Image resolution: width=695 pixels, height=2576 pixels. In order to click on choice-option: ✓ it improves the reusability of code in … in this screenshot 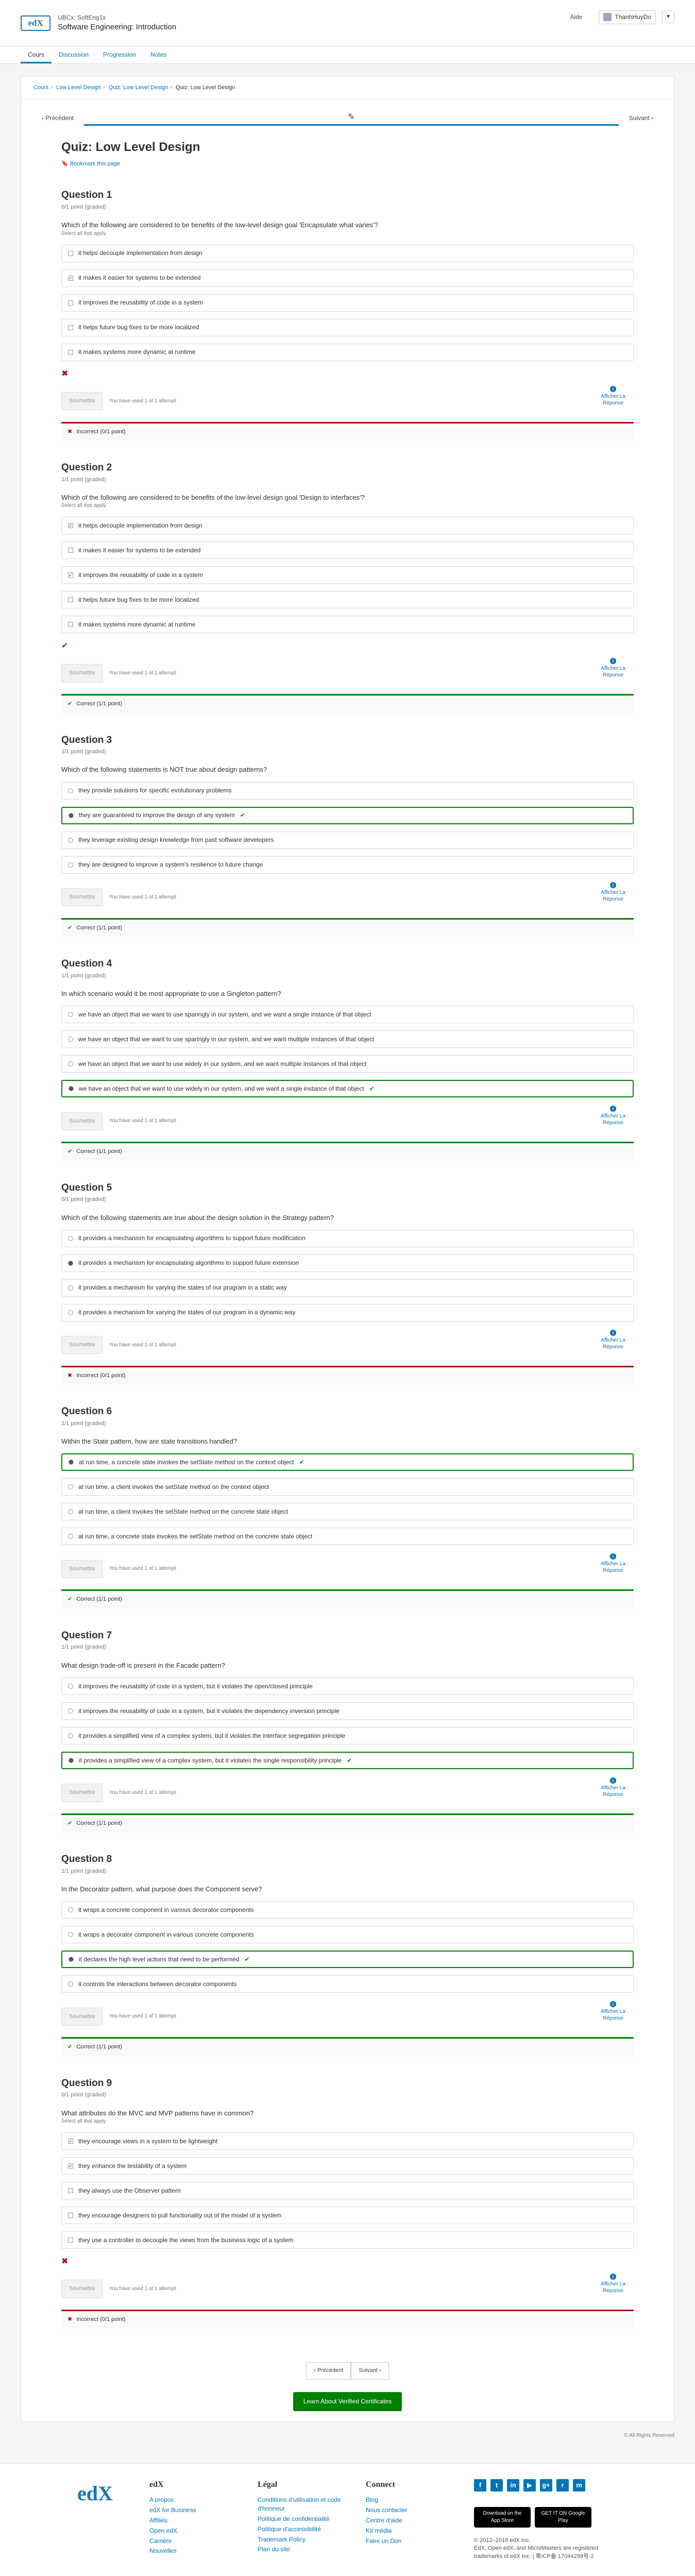, I will do `click(347, 575)`.